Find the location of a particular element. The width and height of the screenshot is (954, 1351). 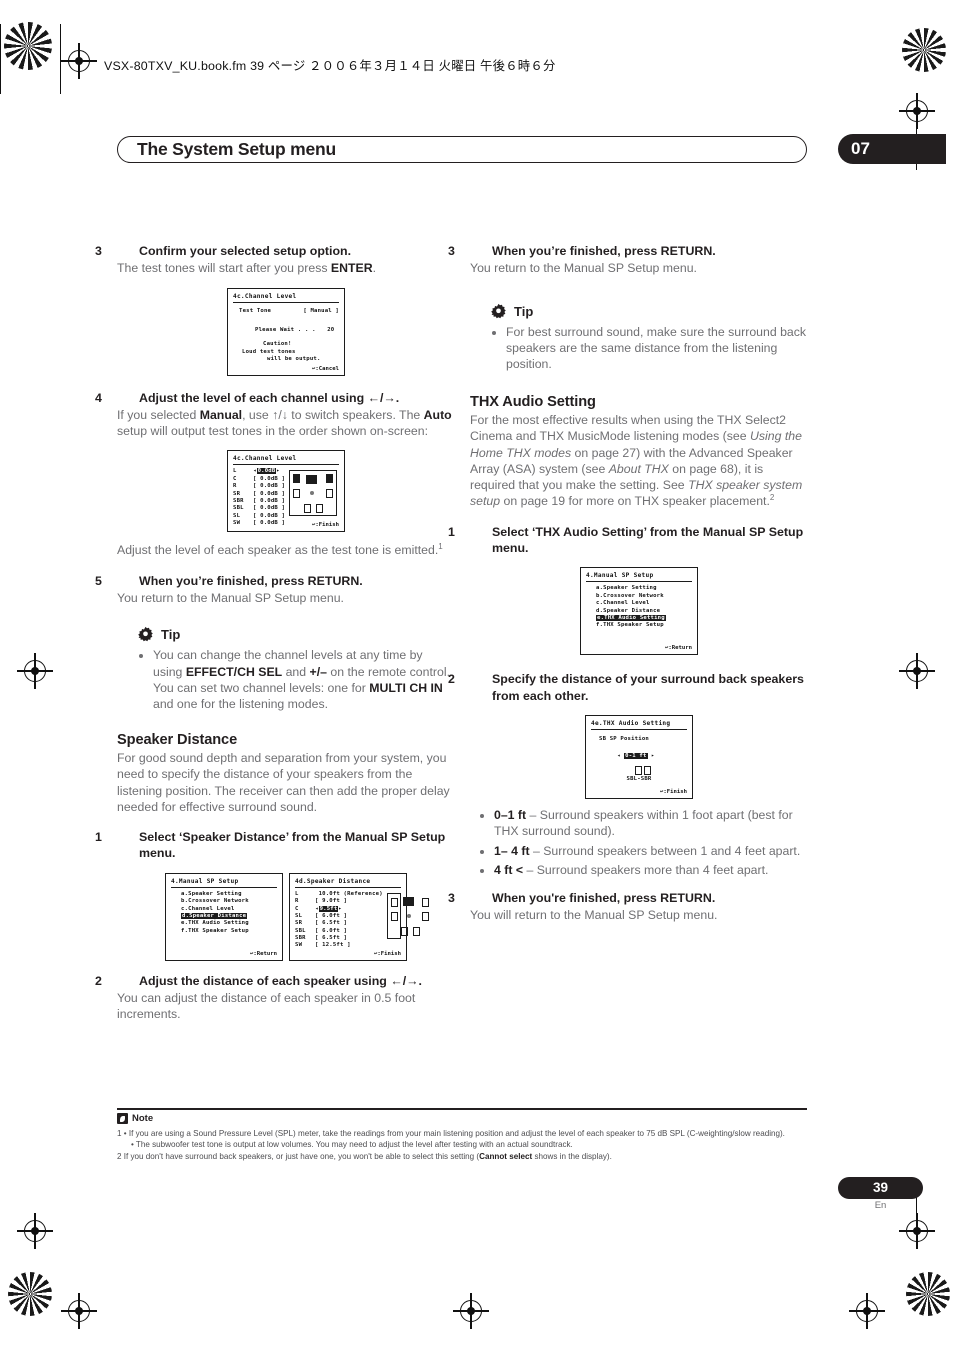

page-title: The System Setup menu is located at coordinates (237, 149).